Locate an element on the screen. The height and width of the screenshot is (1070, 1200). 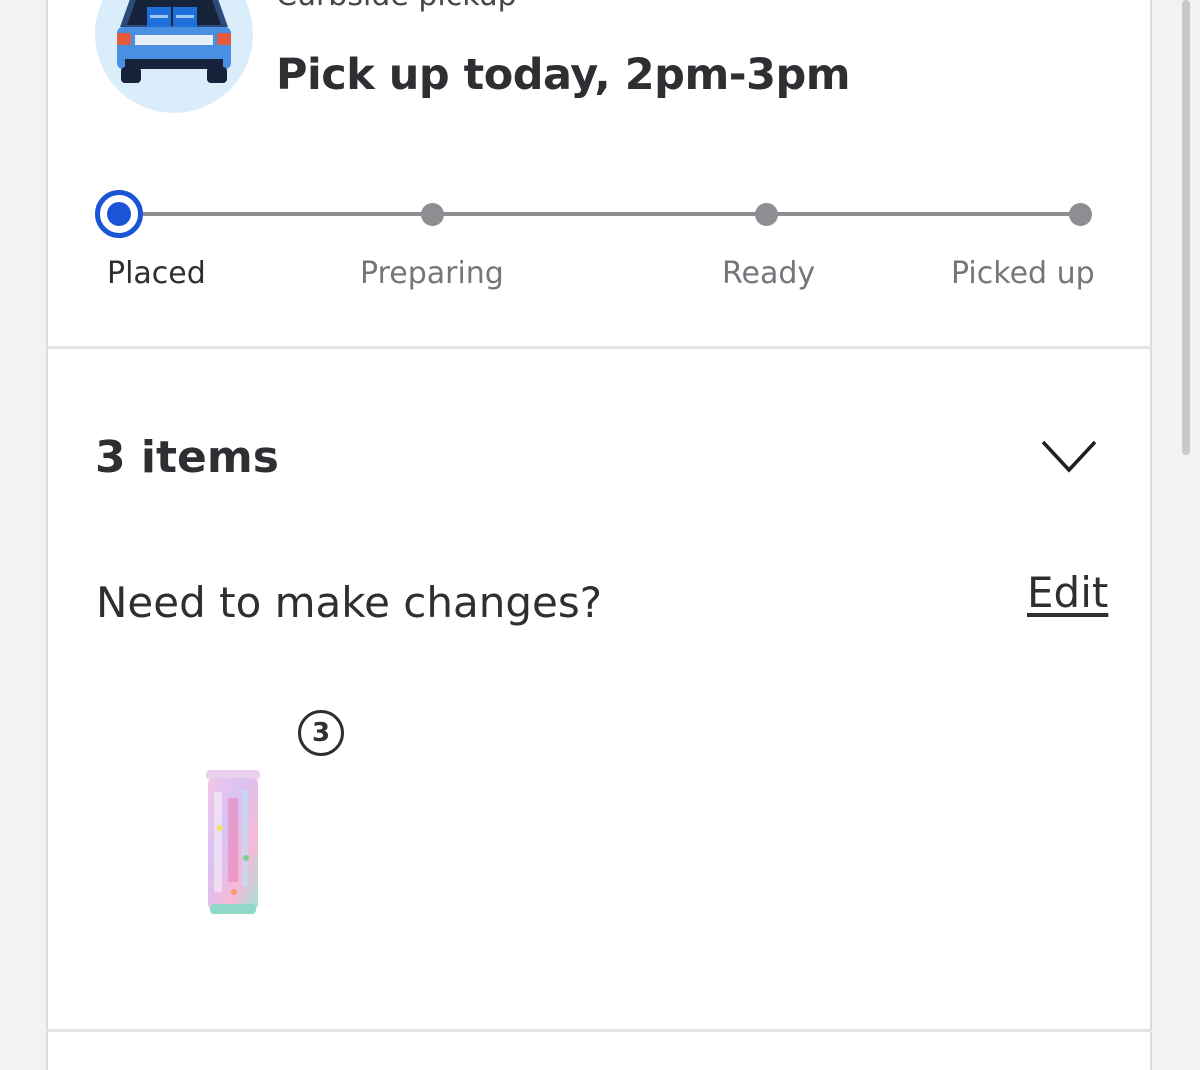
step-placed-indicator is located at coordinates (119, 214).